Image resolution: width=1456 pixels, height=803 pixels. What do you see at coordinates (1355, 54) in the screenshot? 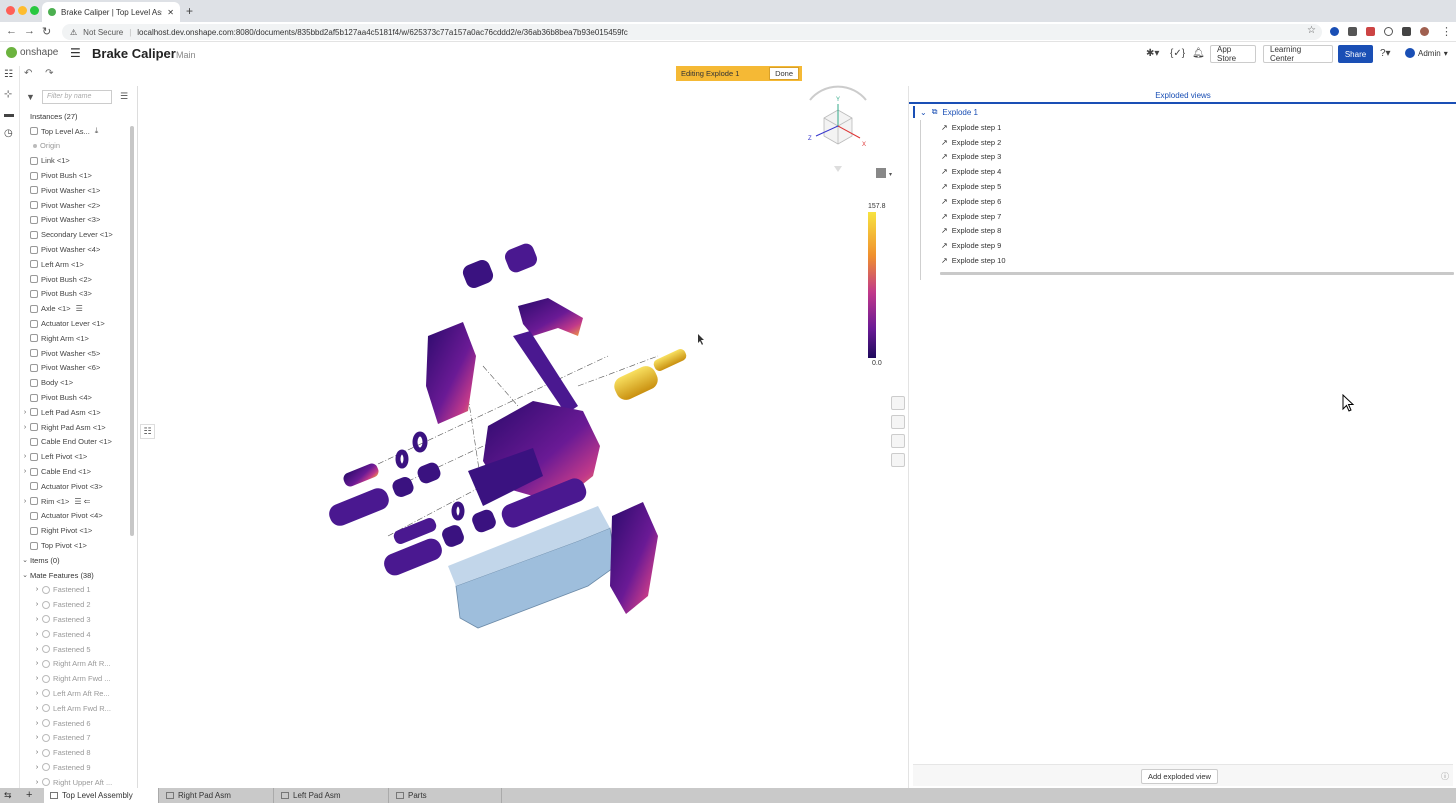
I see `share-button: Share` at bounding box center [1355, 54].